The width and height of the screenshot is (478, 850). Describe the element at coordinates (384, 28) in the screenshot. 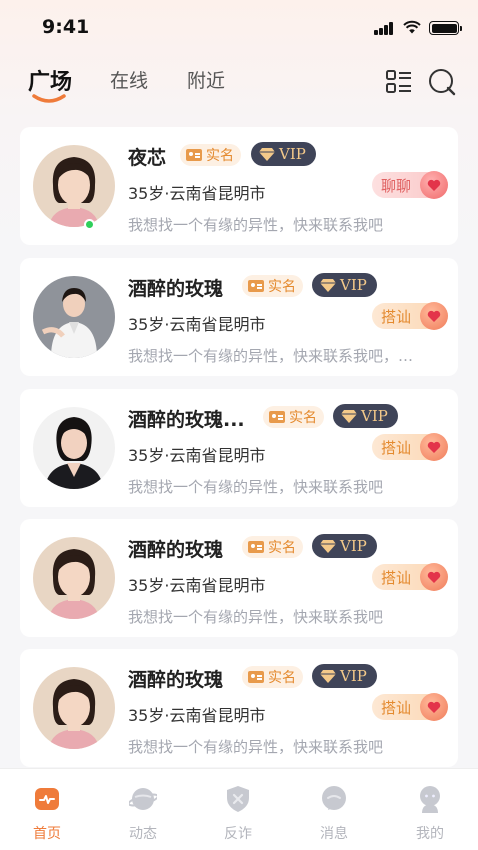

I see `signal-icon` at that location.